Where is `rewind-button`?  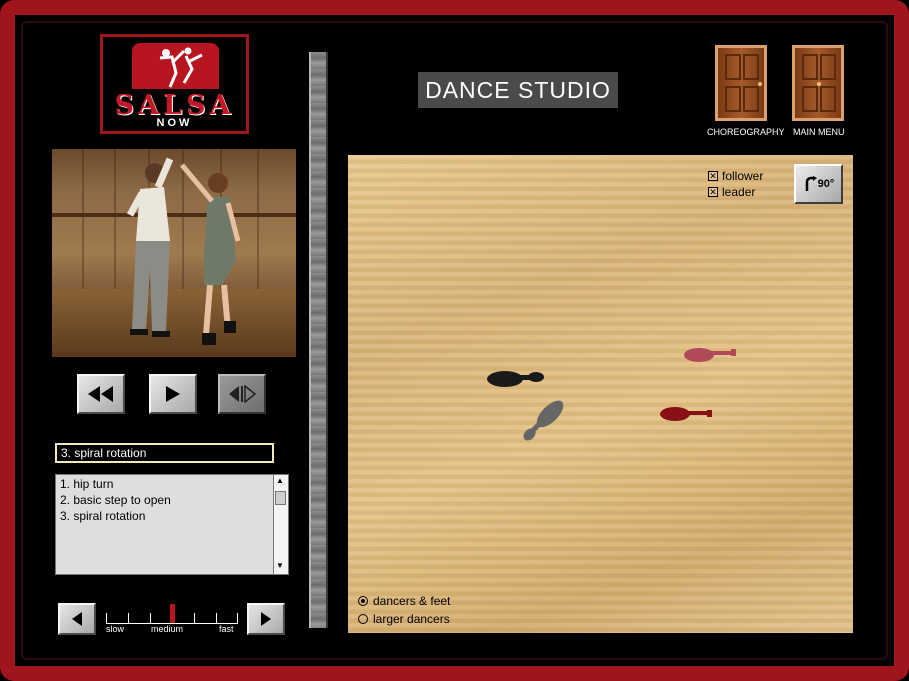
rewind-button is located at coordinates (101, 394).